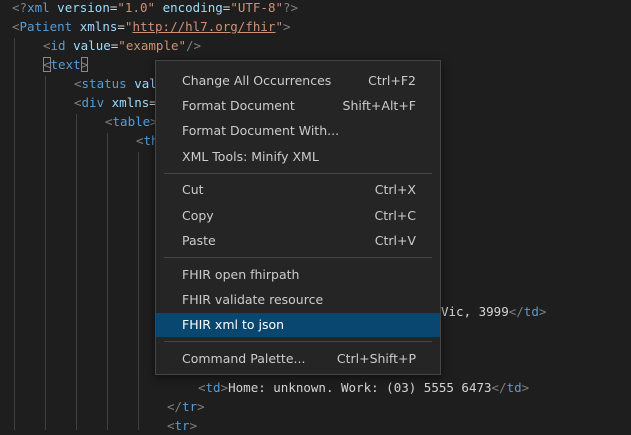  Describe the element at coordinates (392, 80) in the screenshot. I see `menu-item-shortcut: Ctrl+F2` at that location.